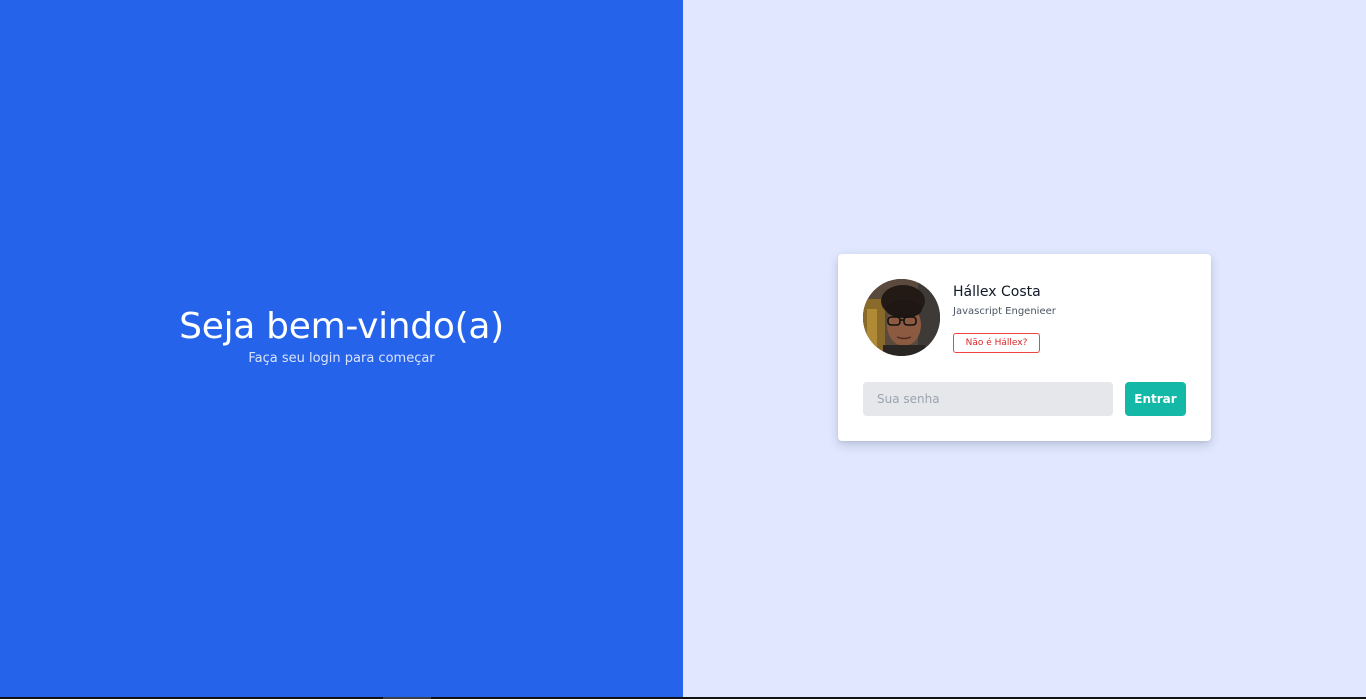 The image size is (1366, 699). Describe the element at coordinates (996, 343) in the screenshot. I see `switch-user-button: Não é Hállex?` at that location.